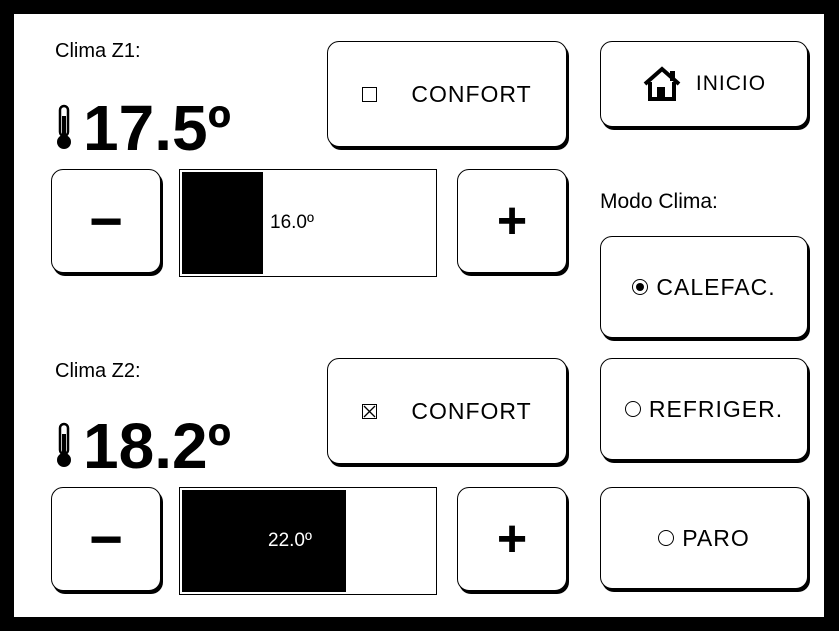  I want to click on mode-option-paro: PARO, so click(704, 538).